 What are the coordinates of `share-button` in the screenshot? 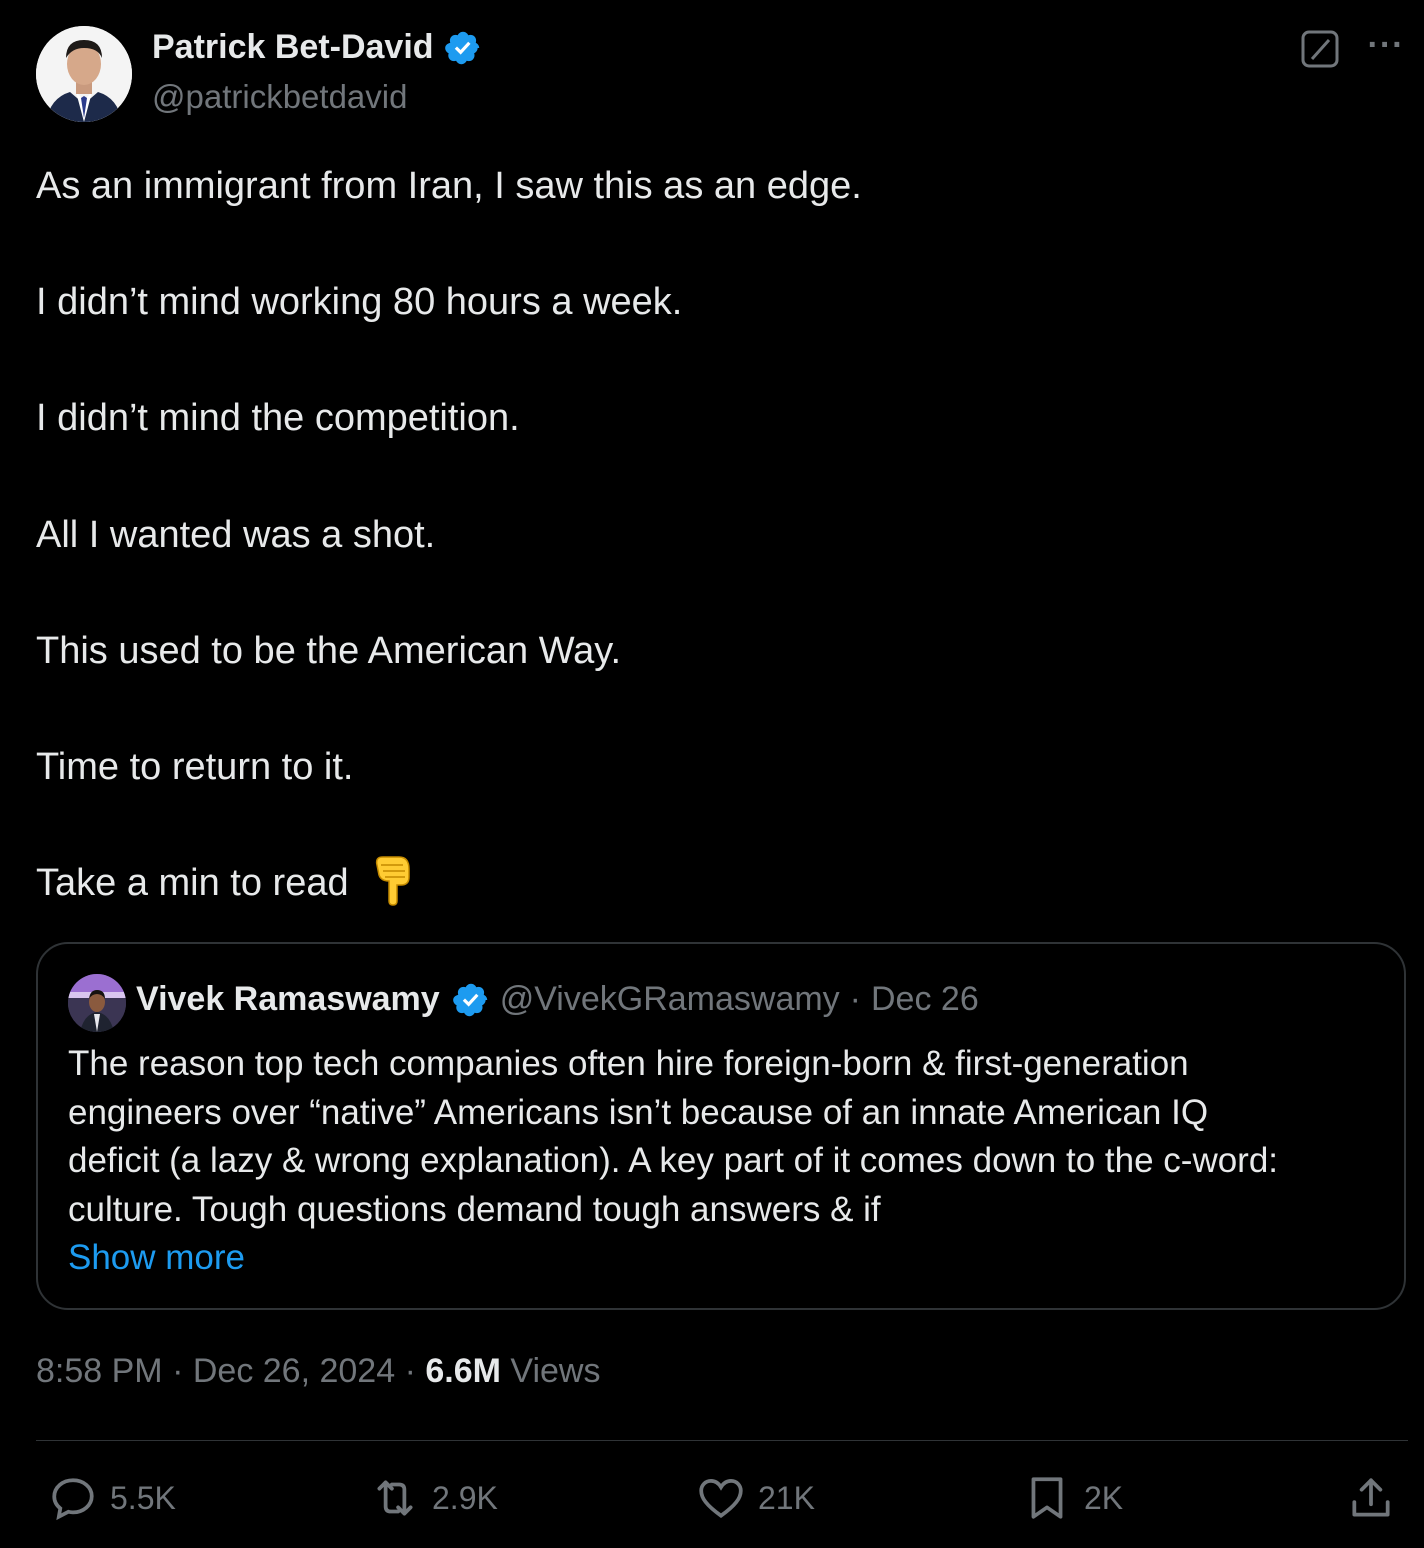 It's located at (1371, 1498).